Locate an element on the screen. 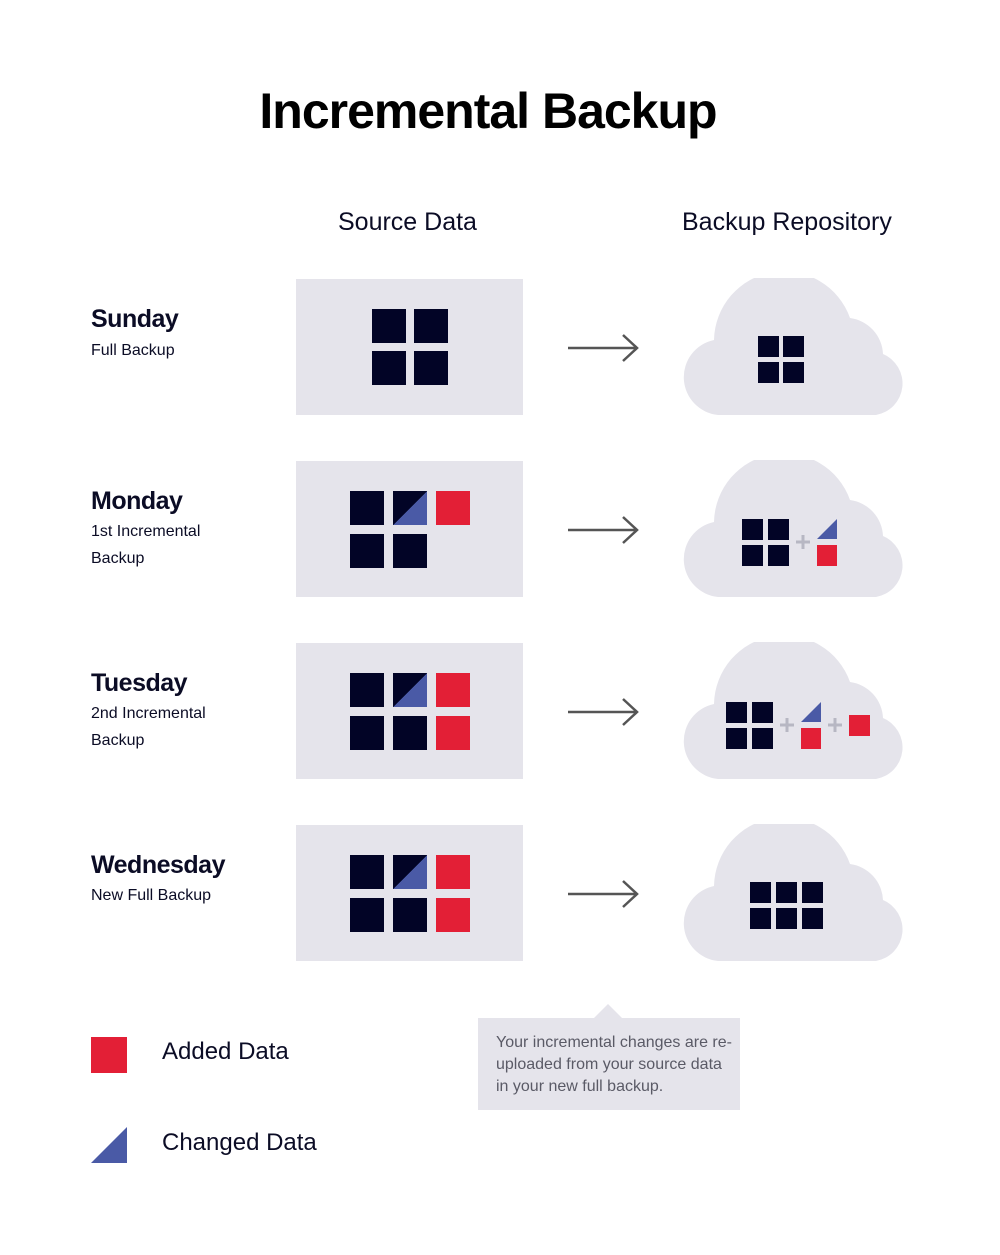  source-panel-wednesday is located at coordinates (409, 893).